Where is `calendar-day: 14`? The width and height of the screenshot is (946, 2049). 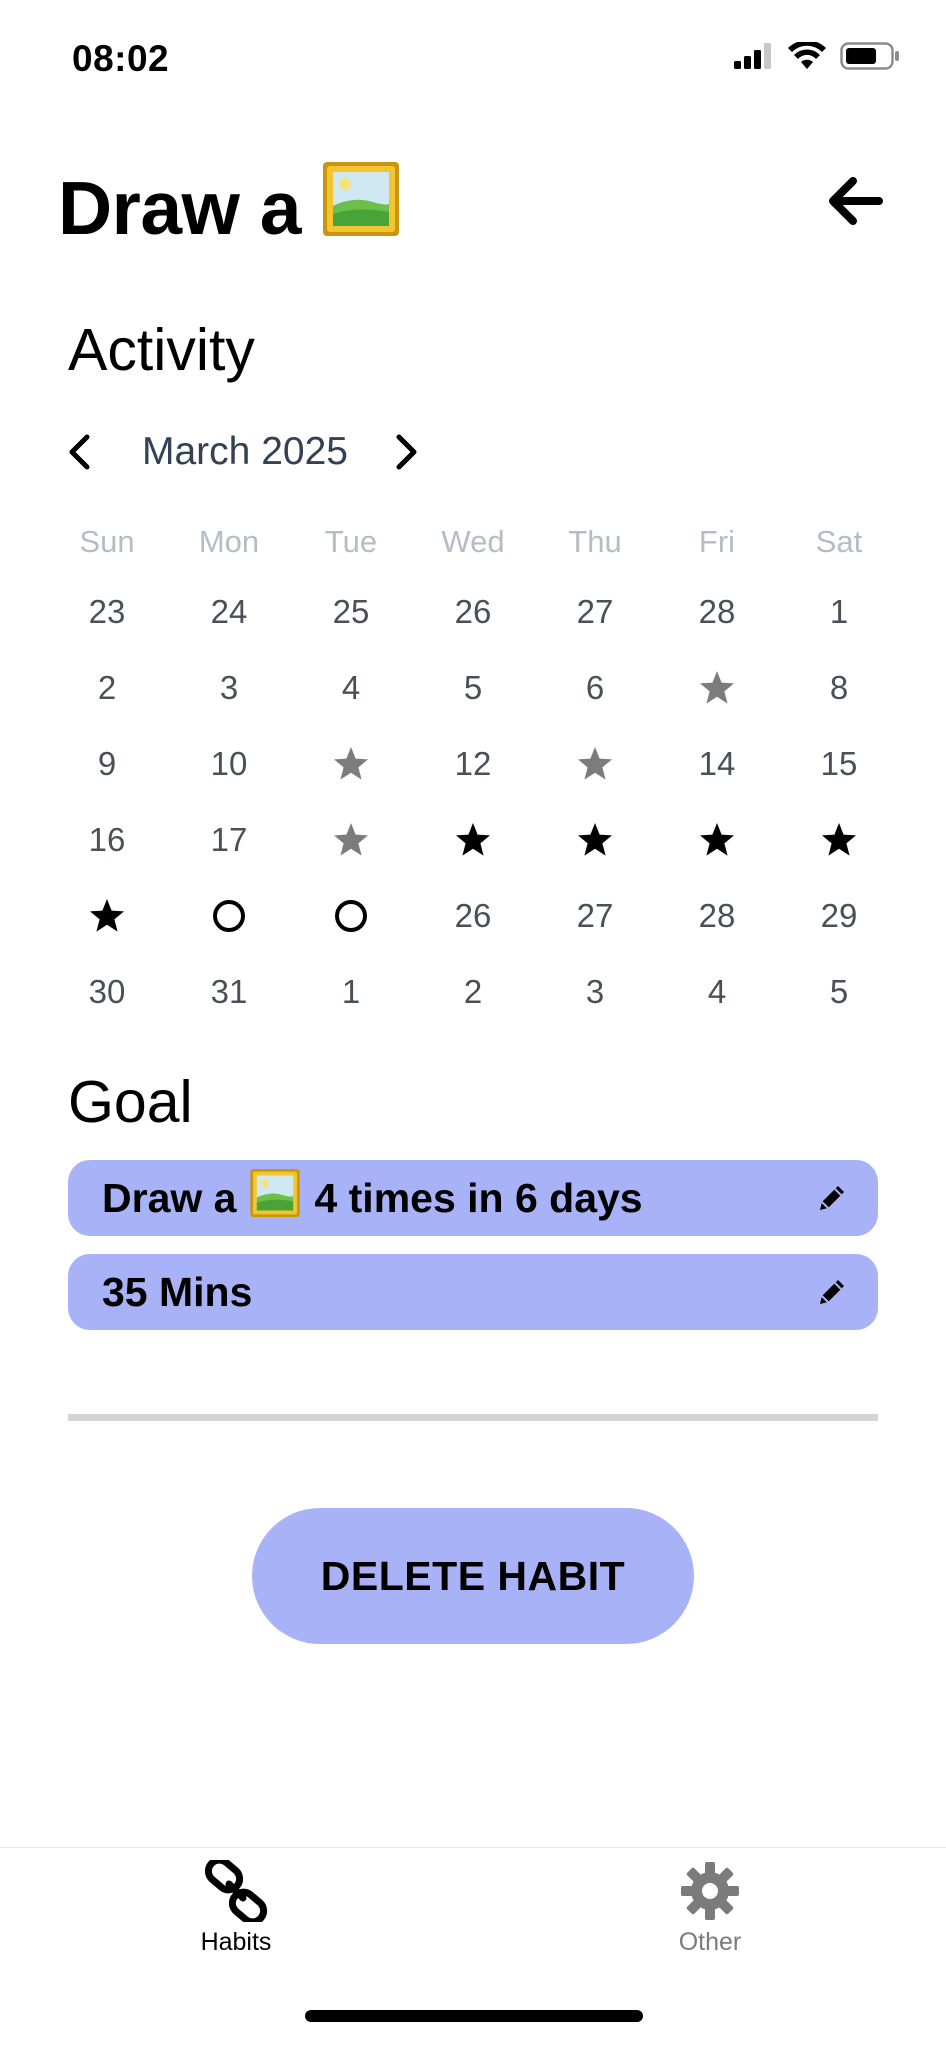 calendar-day: 14 is located at coordinates (717, 764).